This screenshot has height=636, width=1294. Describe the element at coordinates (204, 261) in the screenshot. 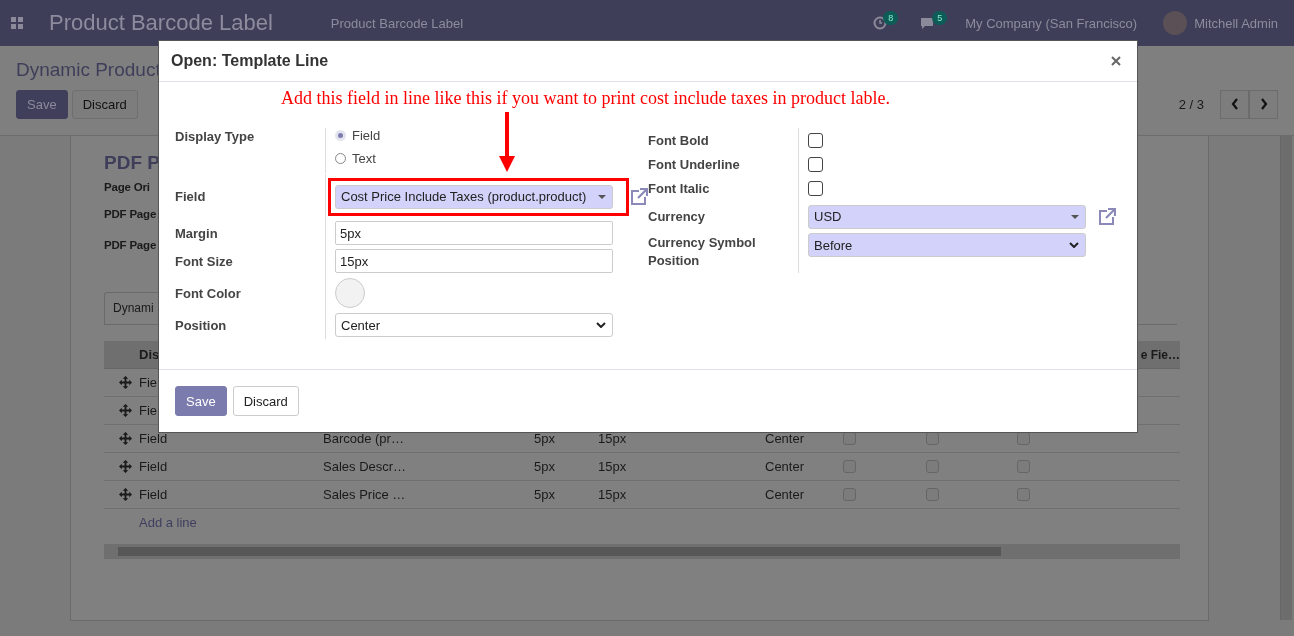

I see `field-label: Font Size` at that location.